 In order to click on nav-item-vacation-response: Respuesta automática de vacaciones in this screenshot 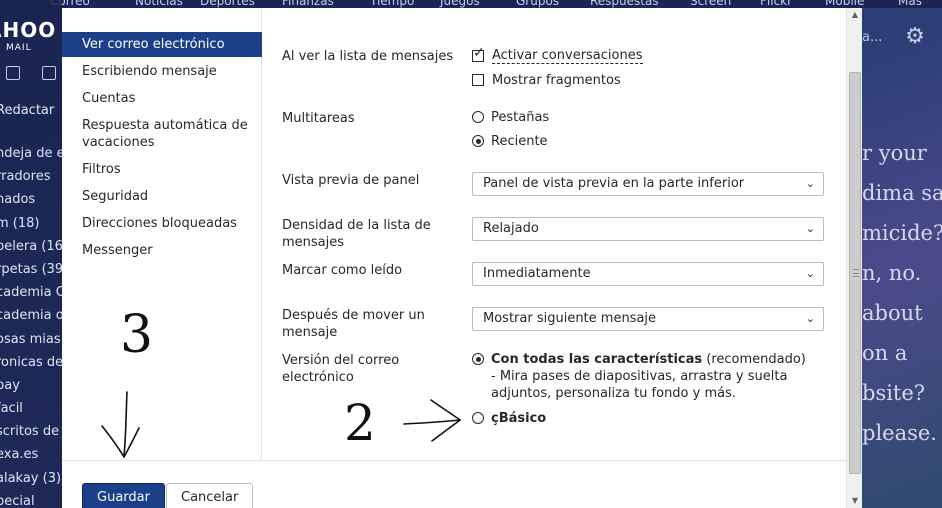, I will do `click(162, 134)`.